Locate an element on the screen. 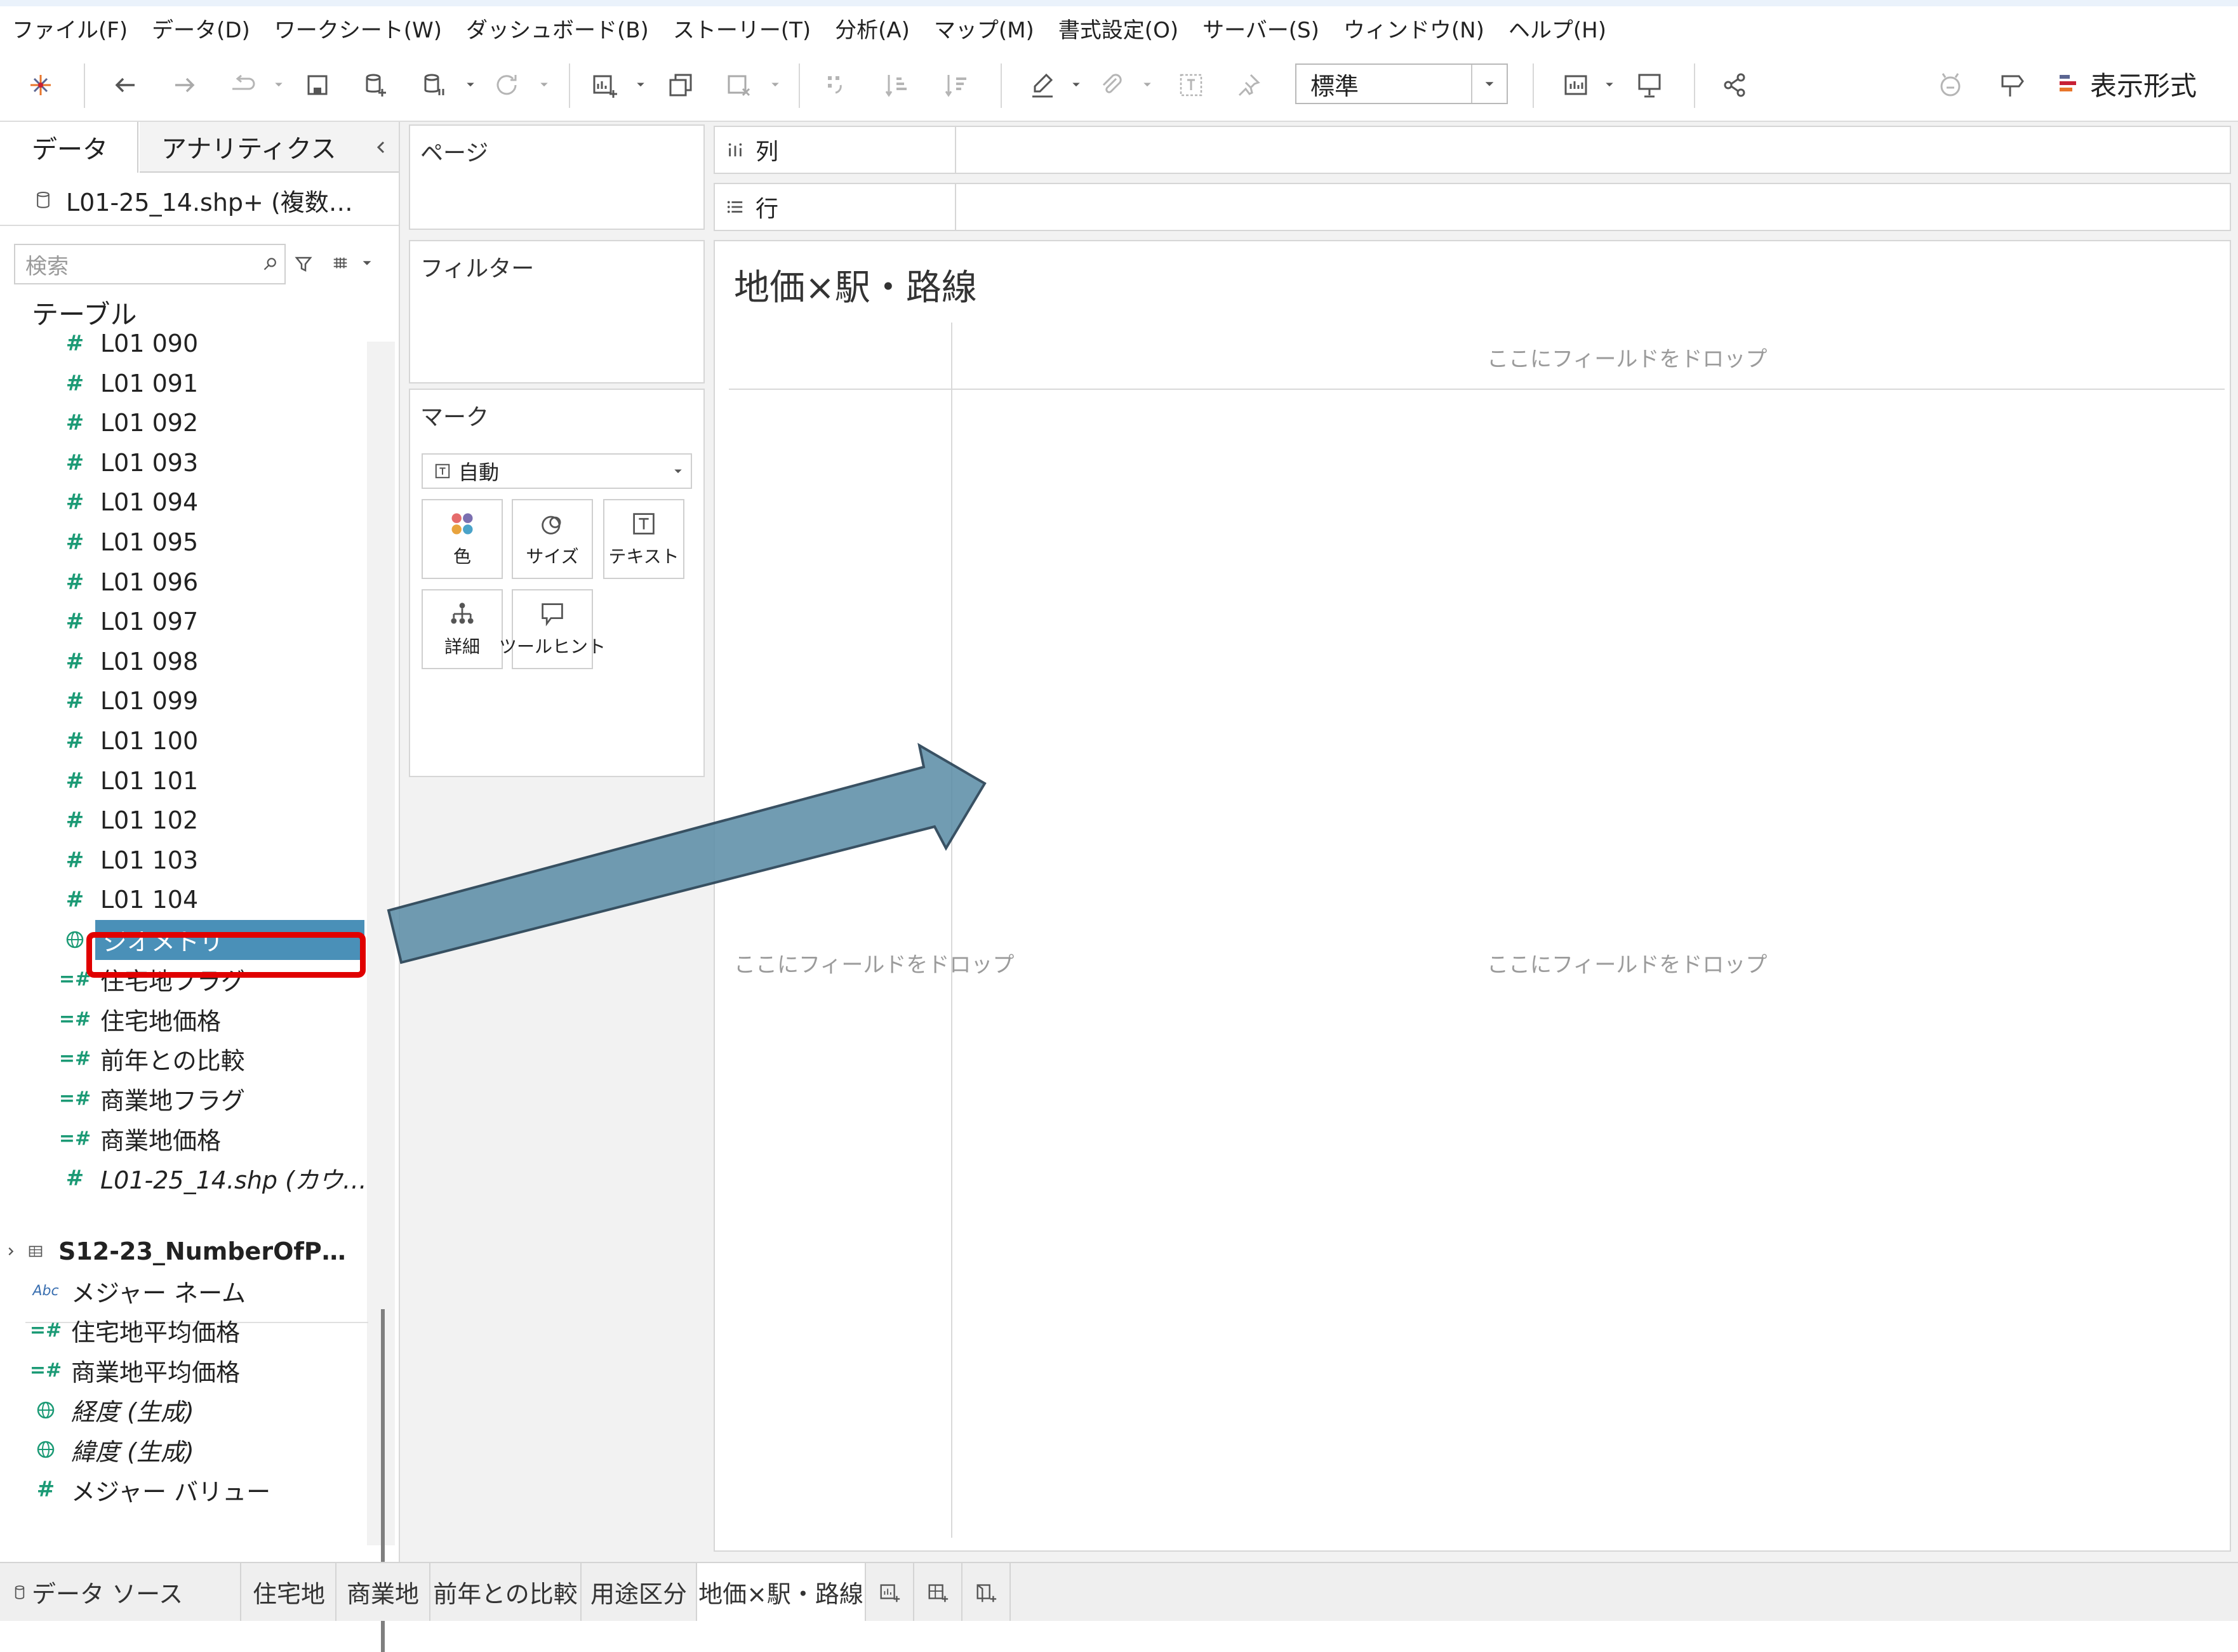  field-item: # L01 100 is located at coordinates (242, 741).